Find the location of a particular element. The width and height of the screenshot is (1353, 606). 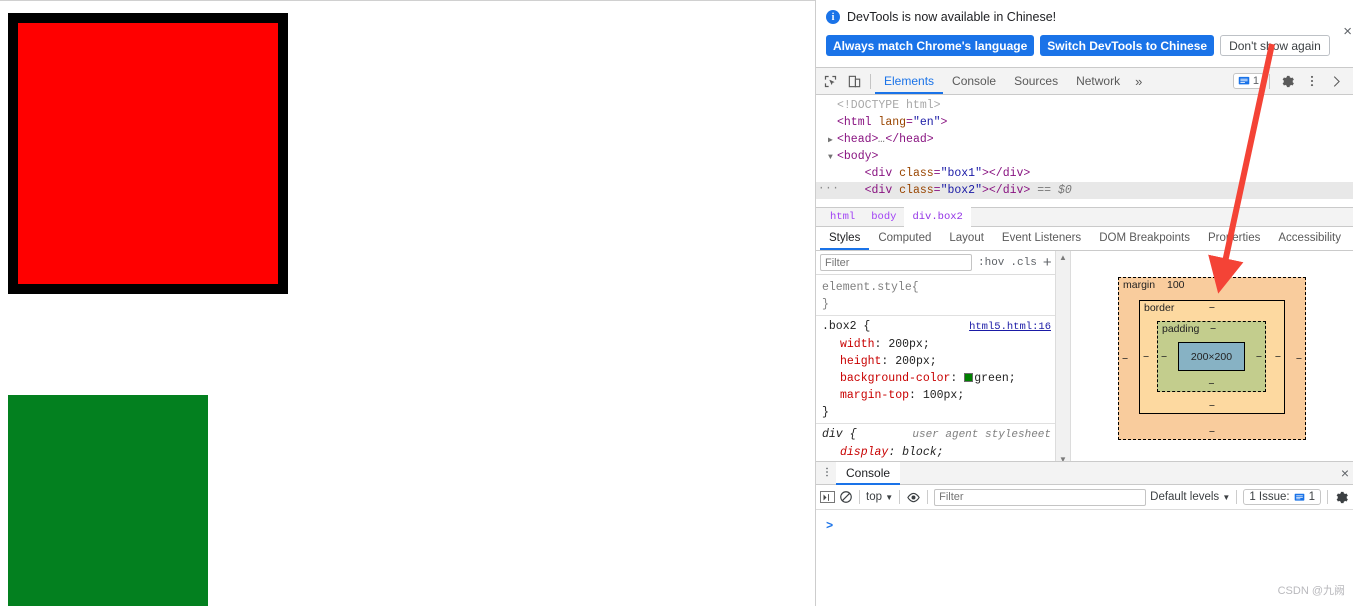

clear-console-icon is located at coordinates (846, 497).